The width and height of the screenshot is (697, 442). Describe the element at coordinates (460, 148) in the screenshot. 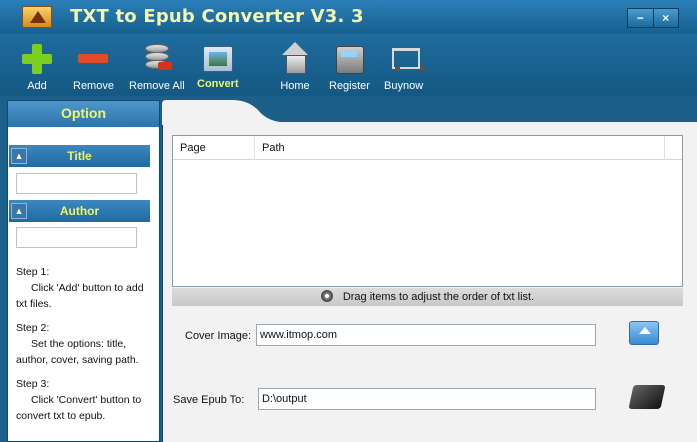

I see `column-path: Path` at that location.